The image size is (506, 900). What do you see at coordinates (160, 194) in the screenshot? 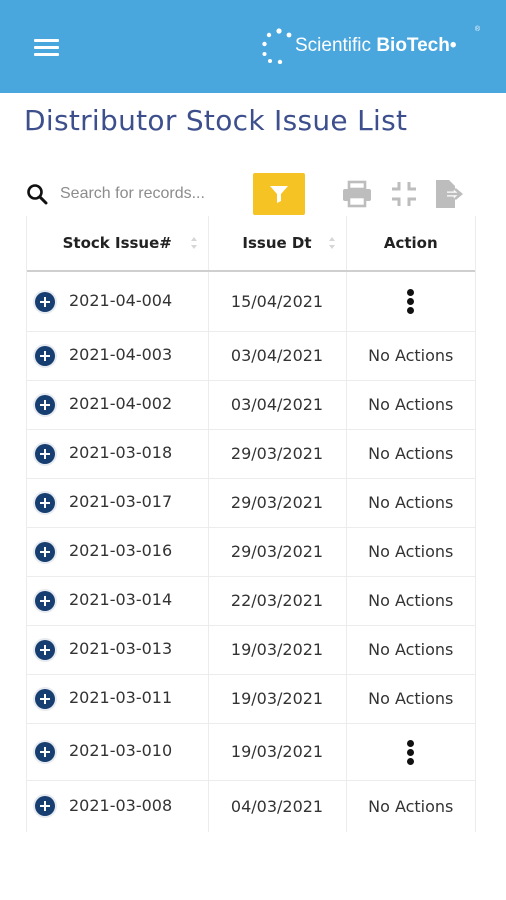
I see `search-input` at bounding box center [160, 194].